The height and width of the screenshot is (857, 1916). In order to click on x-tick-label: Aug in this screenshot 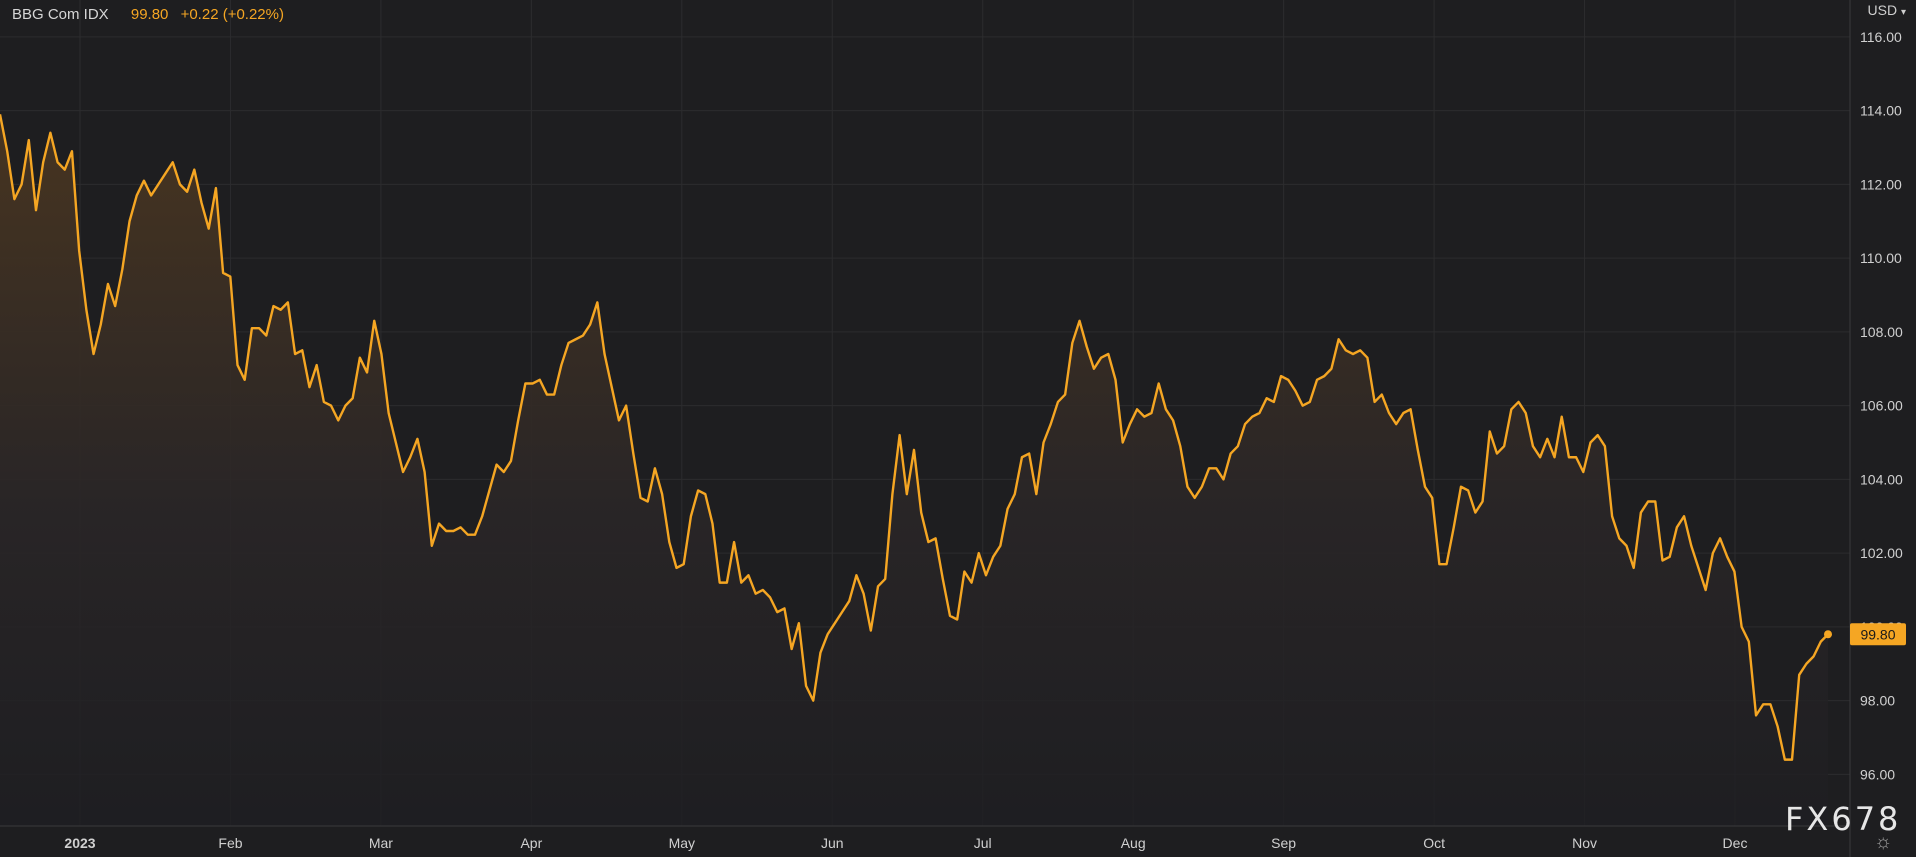, I will do `click(1133, 843)`.